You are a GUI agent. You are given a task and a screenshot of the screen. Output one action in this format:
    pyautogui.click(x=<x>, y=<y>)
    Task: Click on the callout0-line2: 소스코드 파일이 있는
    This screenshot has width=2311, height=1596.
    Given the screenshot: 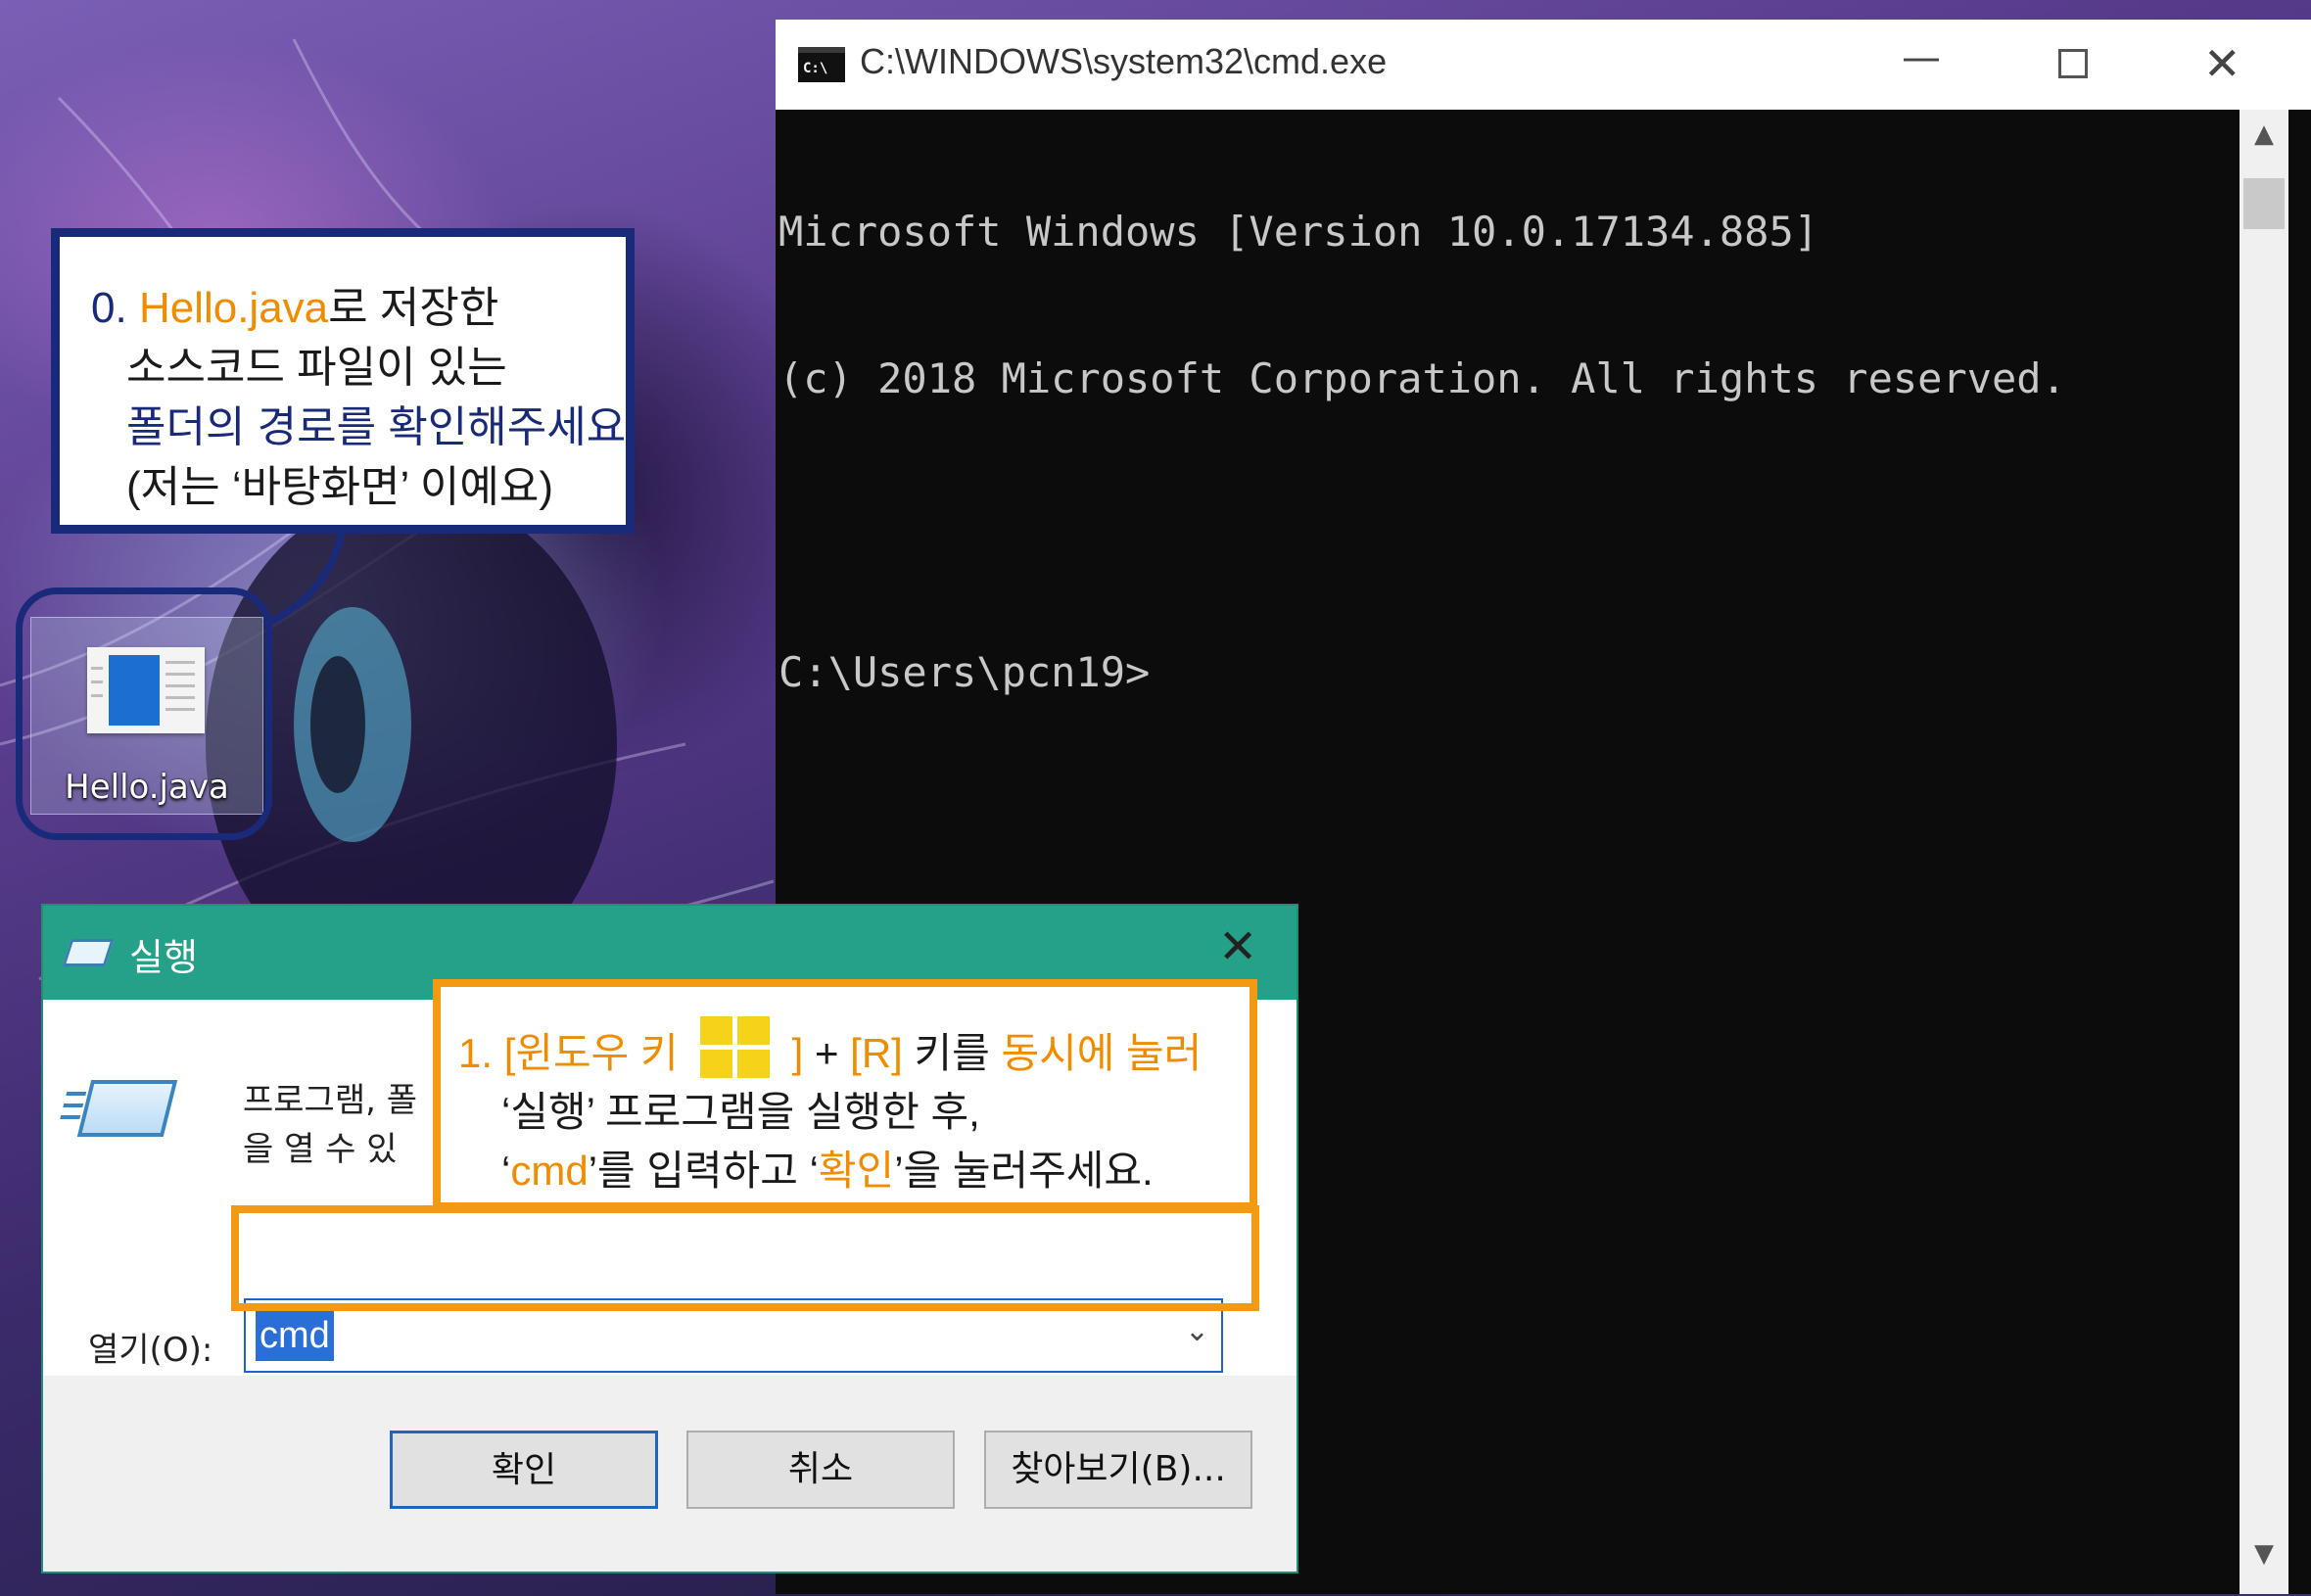 What is the action you would take?
    pyautogui.click(x=316, y=368)
    